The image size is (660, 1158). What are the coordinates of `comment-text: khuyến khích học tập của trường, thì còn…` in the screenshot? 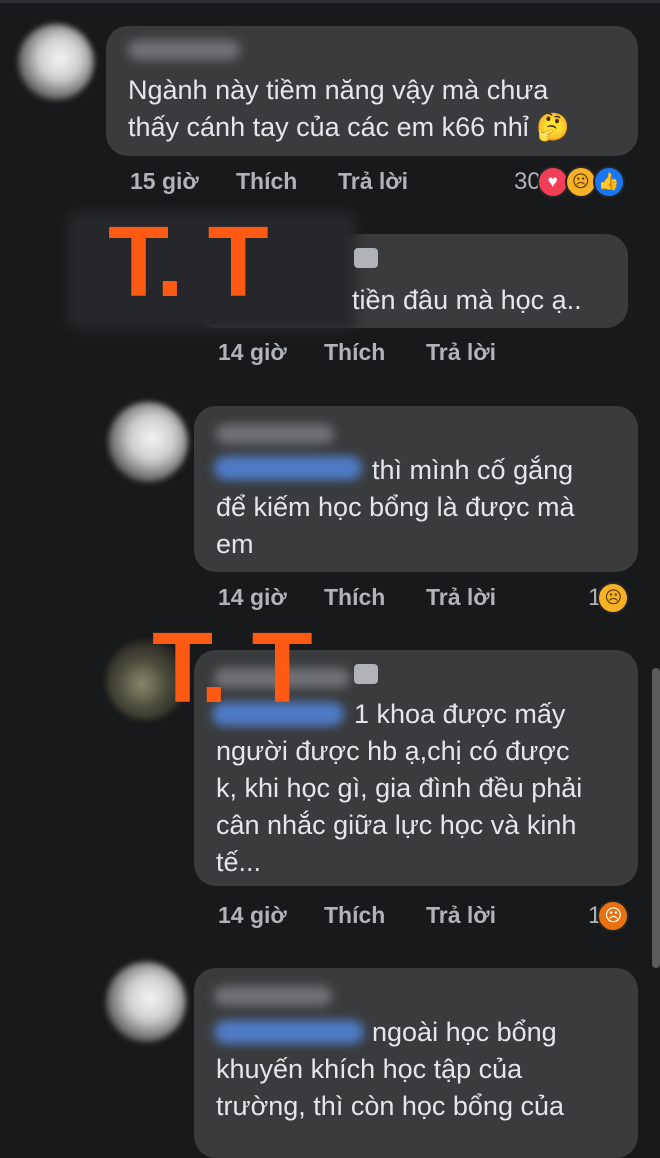 It's located at (390, 1087).